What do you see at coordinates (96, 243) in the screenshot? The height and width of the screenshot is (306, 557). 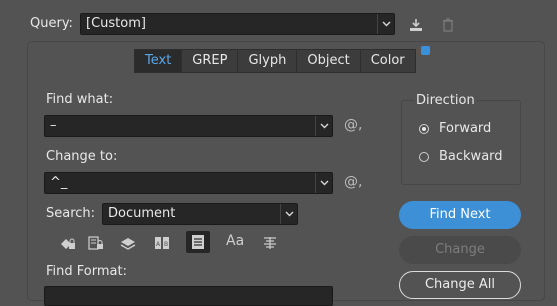 I see `include-locked-stories-icon` at bounding box center [96, 243].